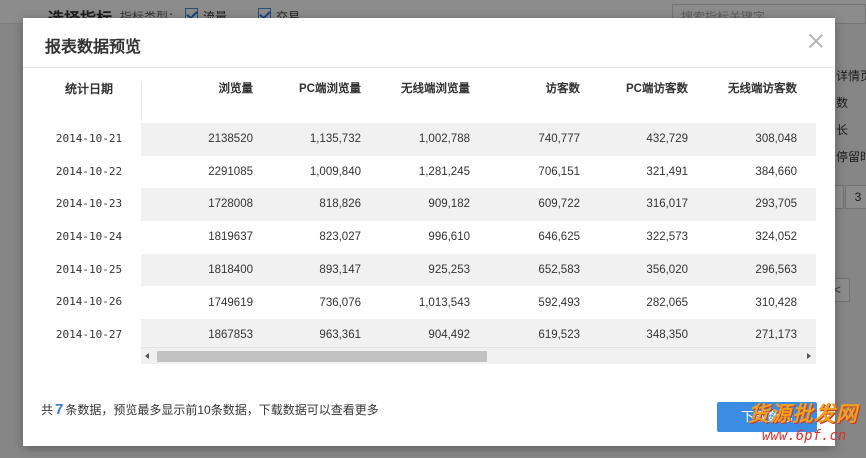 This screenshot has height=458, width=866. Describe the element at coordinates (667, 302) in the screenshot. I see `table-cell: 282,065` at that location.